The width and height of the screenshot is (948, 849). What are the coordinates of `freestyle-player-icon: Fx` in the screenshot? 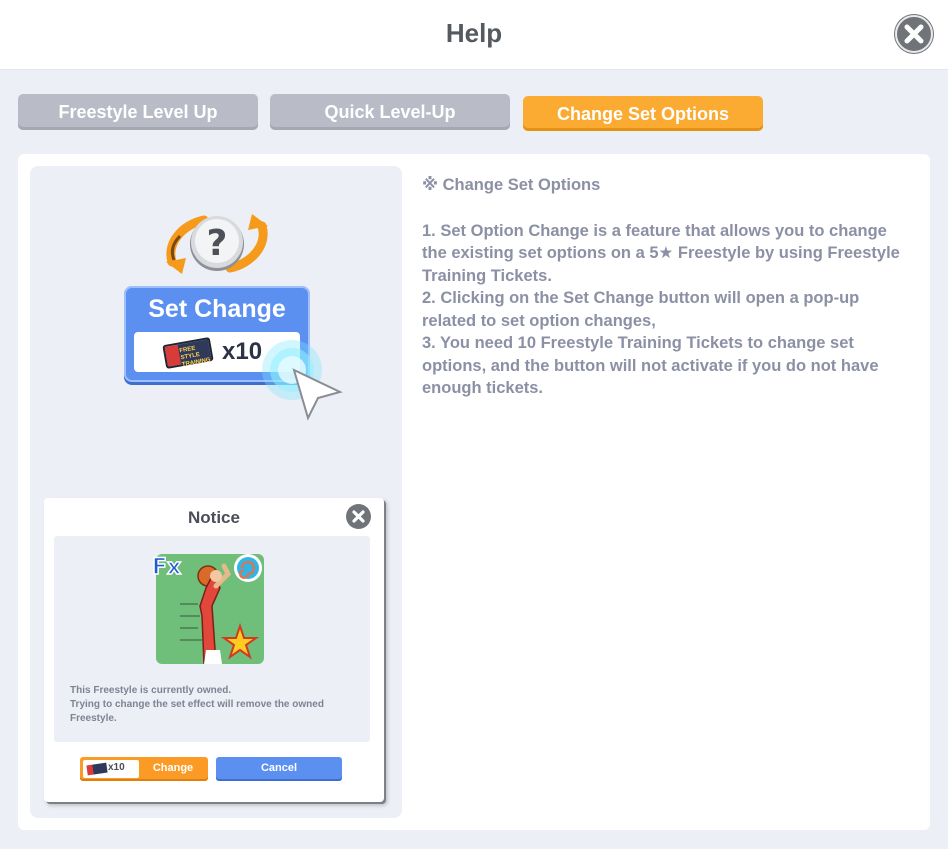 It's located at (206, 609).